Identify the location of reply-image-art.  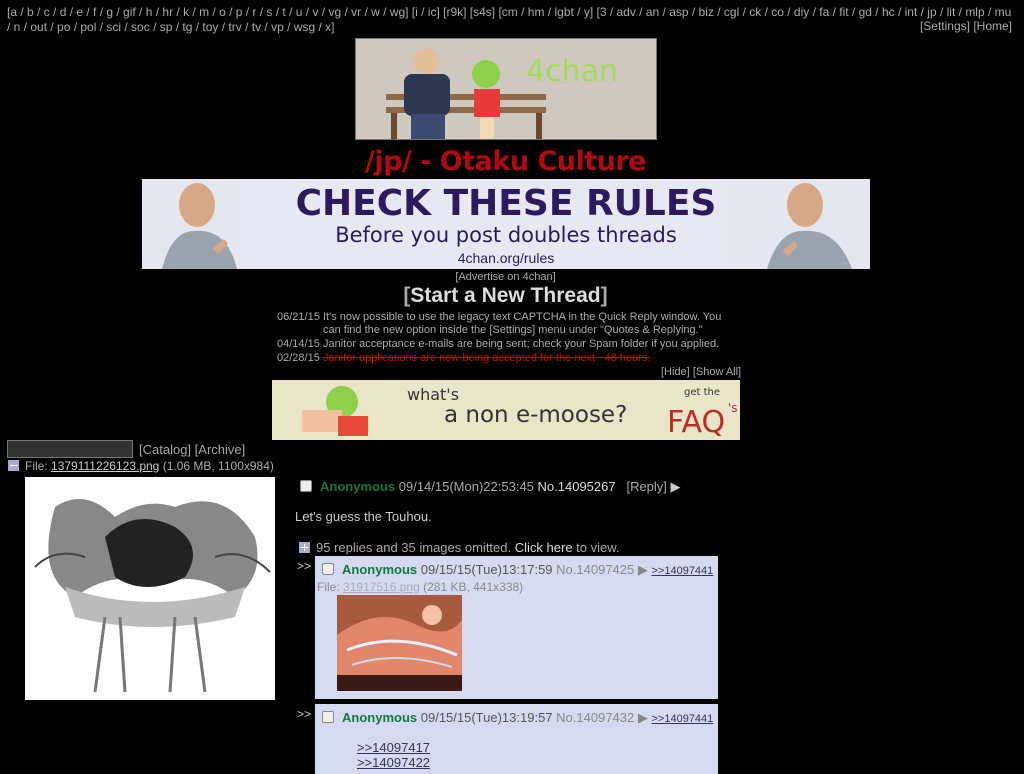
(399, 643).